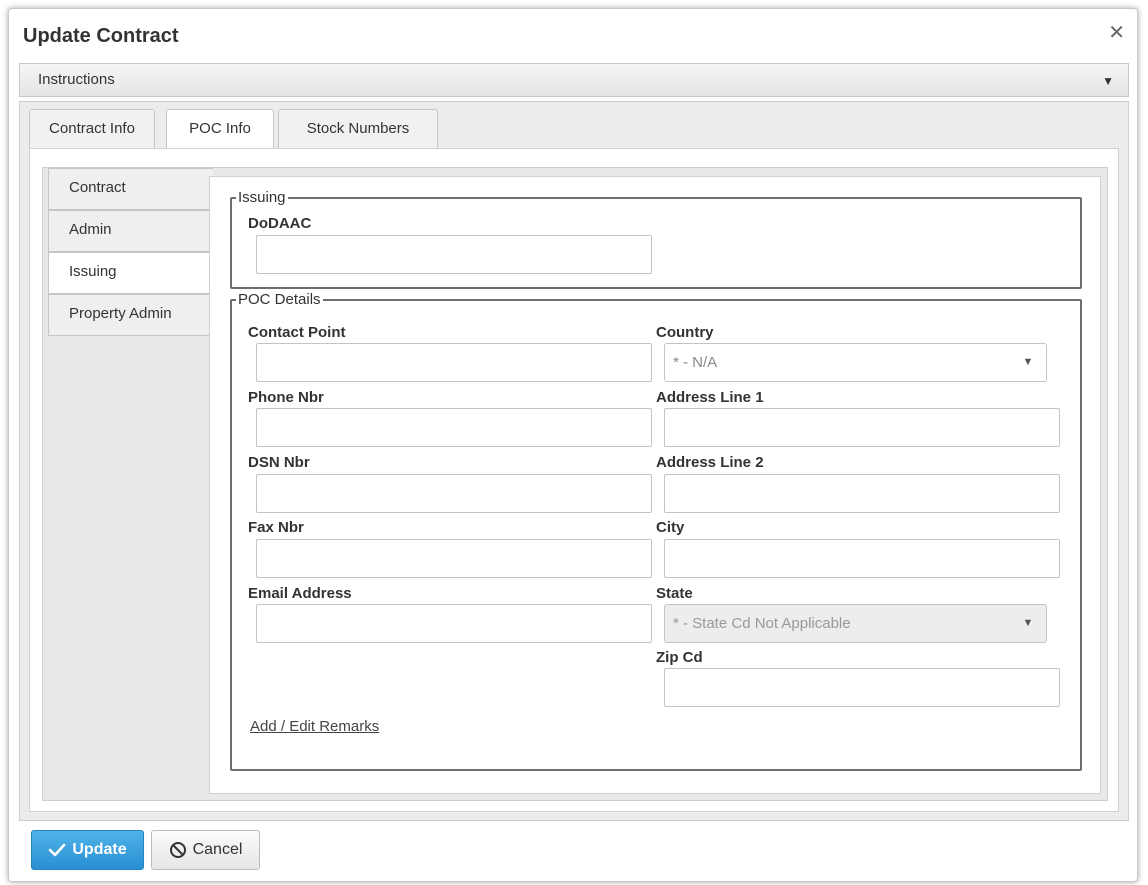  What do you see at coordinates (862, 427) in the screenshot?
I see `address-line-1-input` at bounding box center [862, 427].